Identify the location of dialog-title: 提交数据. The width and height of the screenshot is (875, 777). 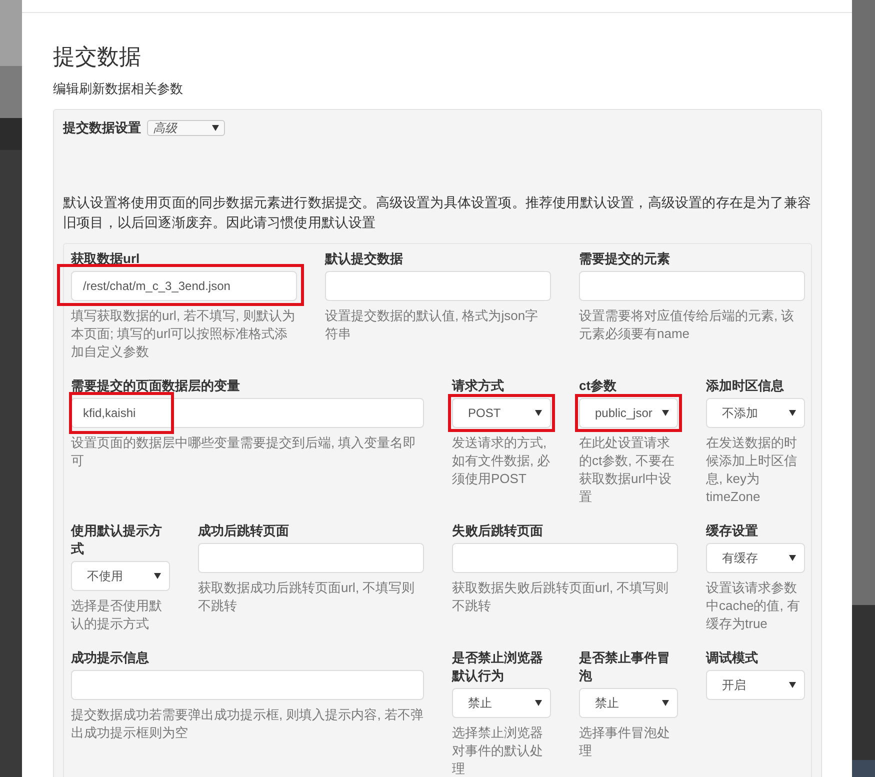
(97, 57).